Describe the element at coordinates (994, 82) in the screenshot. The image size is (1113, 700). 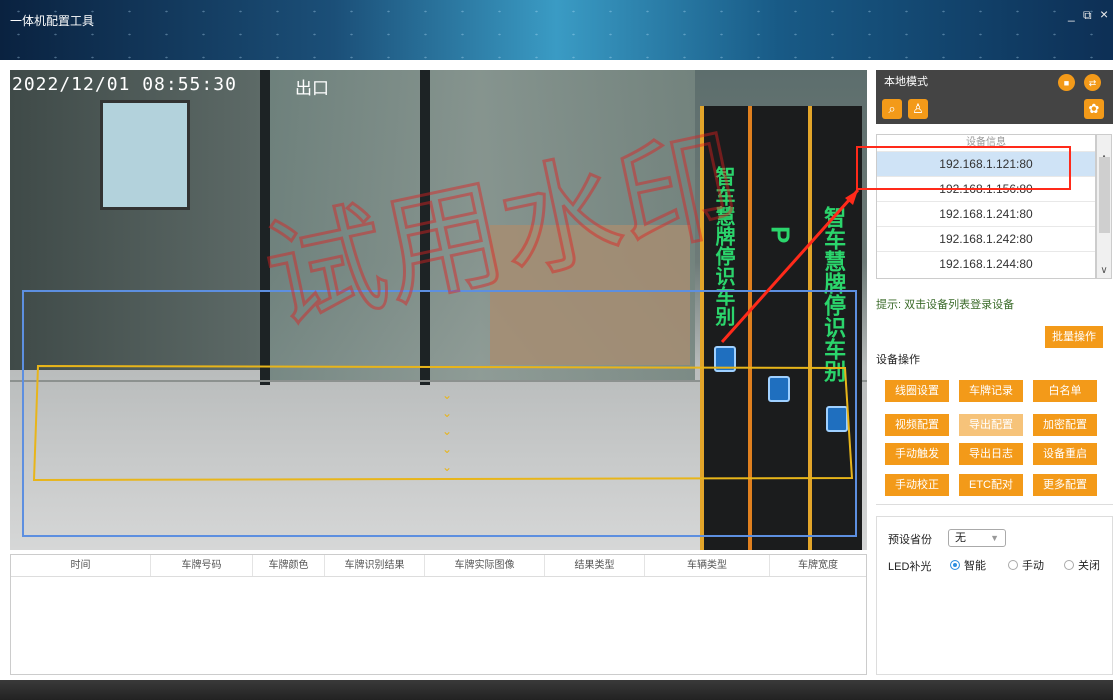
I see `mode-bar: 本地模式 ■ ⇄` at that location.